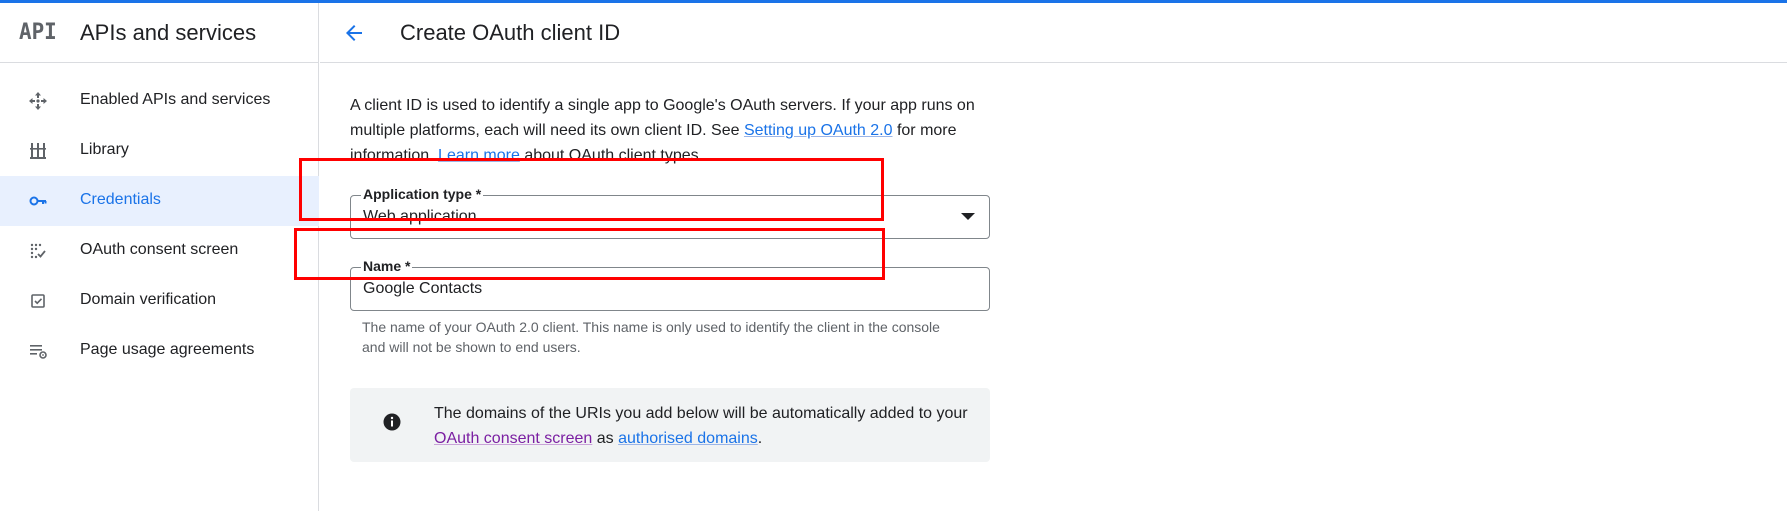  What do you see at coordinates (423, 288) in the screenshot?
I see `name-value: Google Contacts` at bounding box center [423, 288].